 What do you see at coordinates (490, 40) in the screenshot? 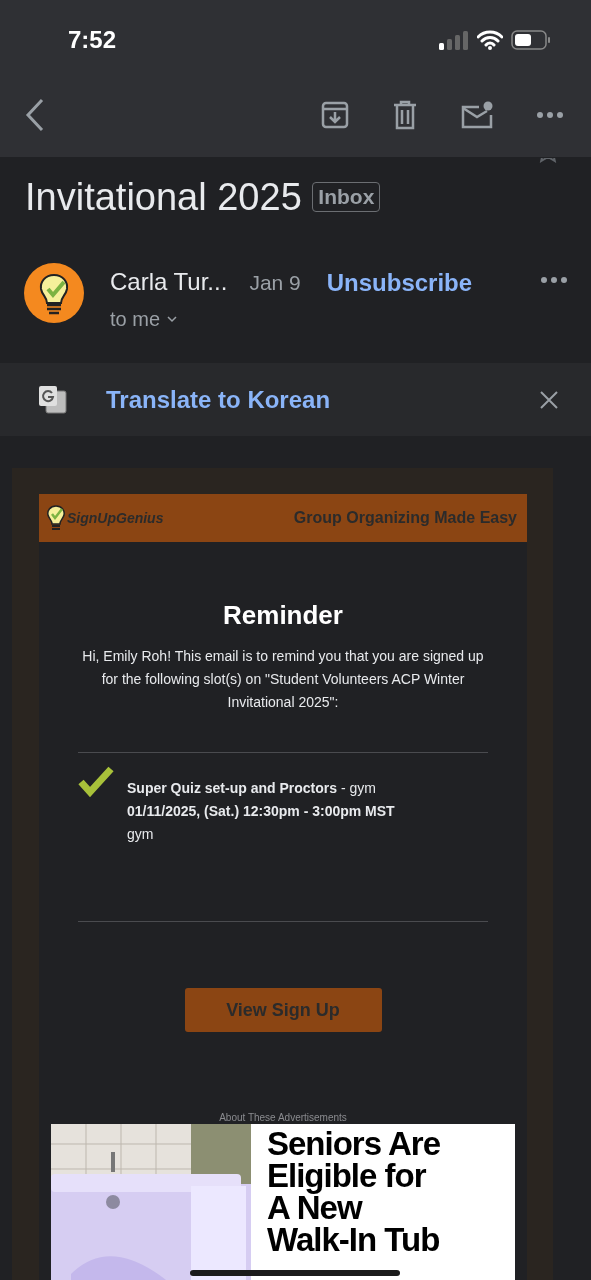
I see `wifi-icon` at bounding box center [490, 40].